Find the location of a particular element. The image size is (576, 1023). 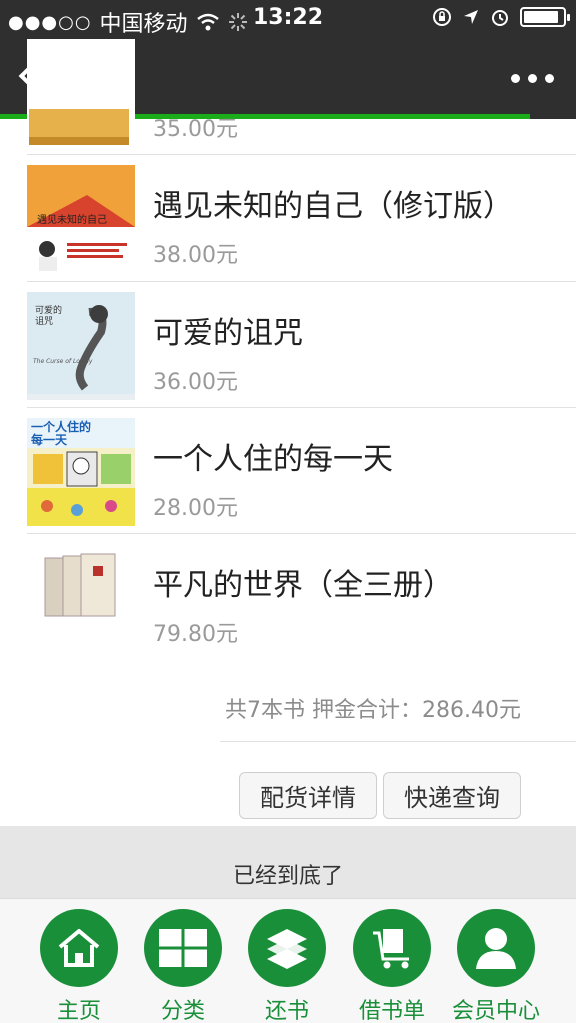

tab-label: 分类 is located at coordinates (182, 1011).